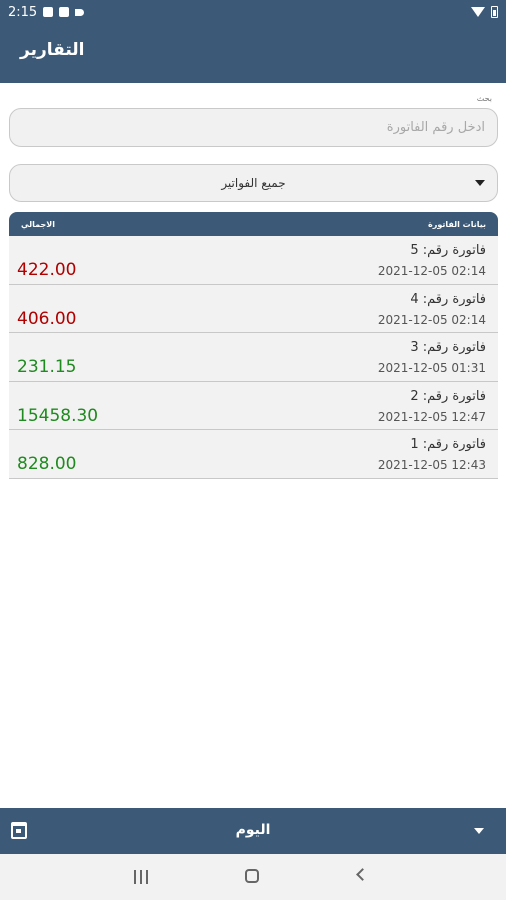  Describe the element at coordinates (47, 270) in the screenshot. I see `invoice-amount: 422.00` at that location.